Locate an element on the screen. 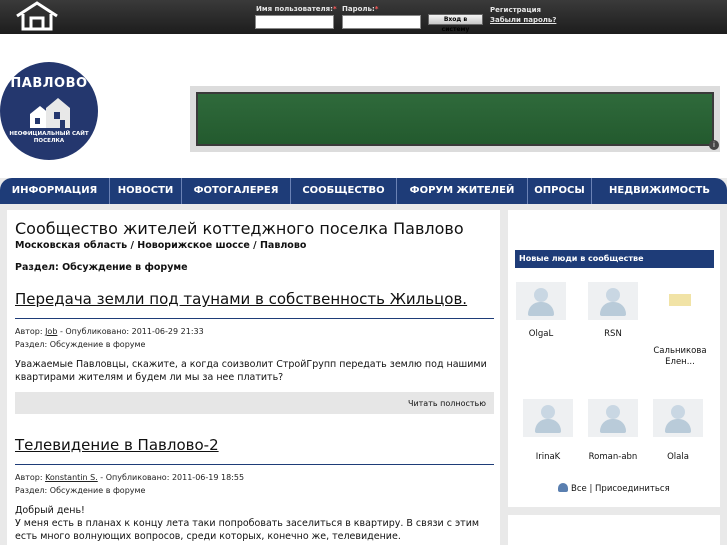 This screenshot has height=545, width=727. member-name: RSN is located at coordinates (613, 334).